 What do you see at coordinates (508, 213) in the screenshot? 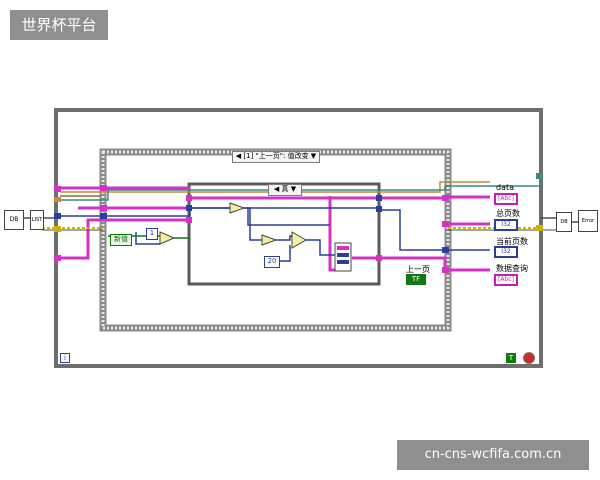
I see `total-pages-label: 总页数` at bounding box center [508, 213].